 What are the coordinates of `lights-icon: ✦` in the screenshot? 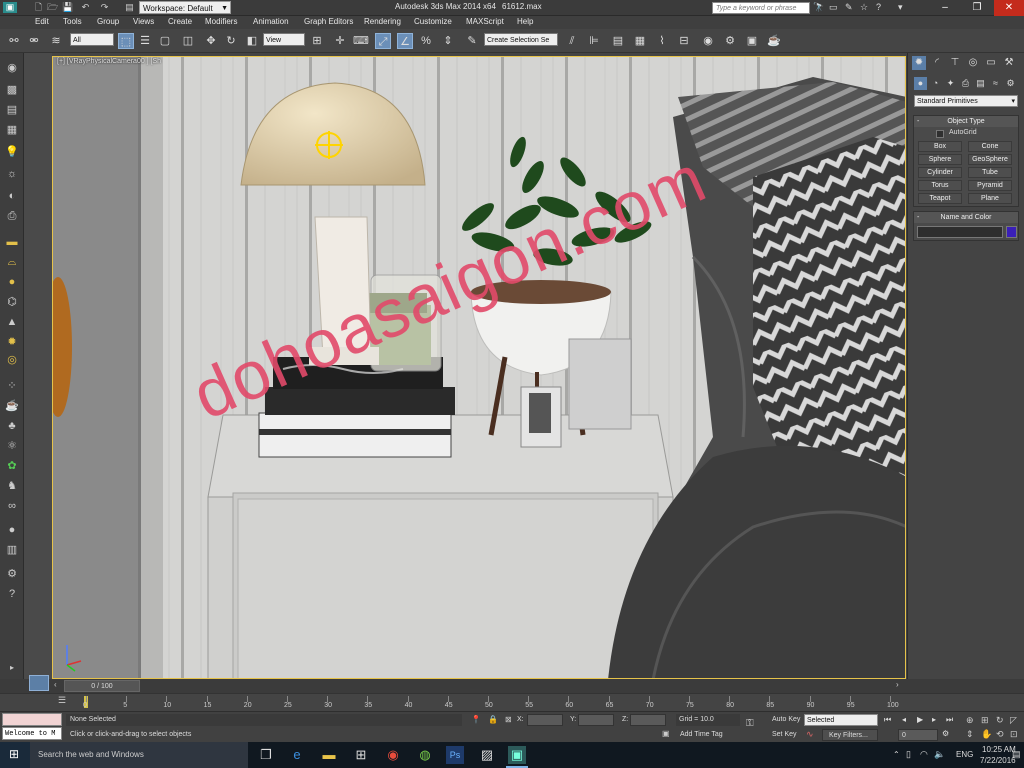 It's located at (950, 83).